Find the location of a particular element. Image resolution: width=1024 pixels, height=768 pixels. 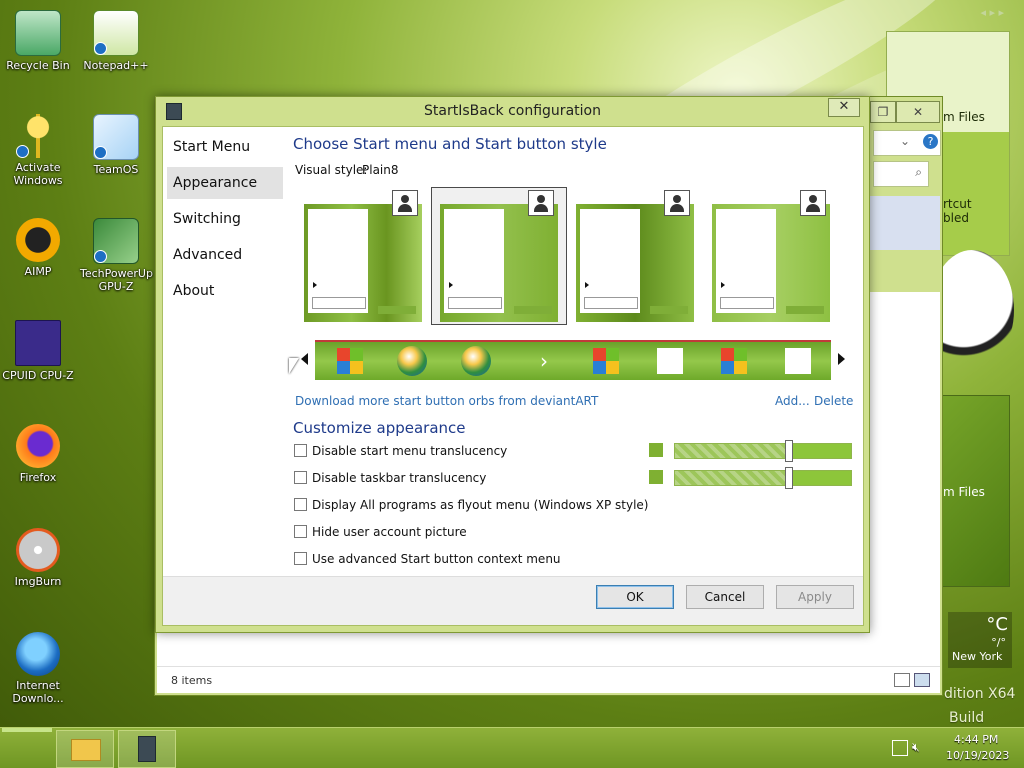

details-view-icon is located at coordinates (902, 680).